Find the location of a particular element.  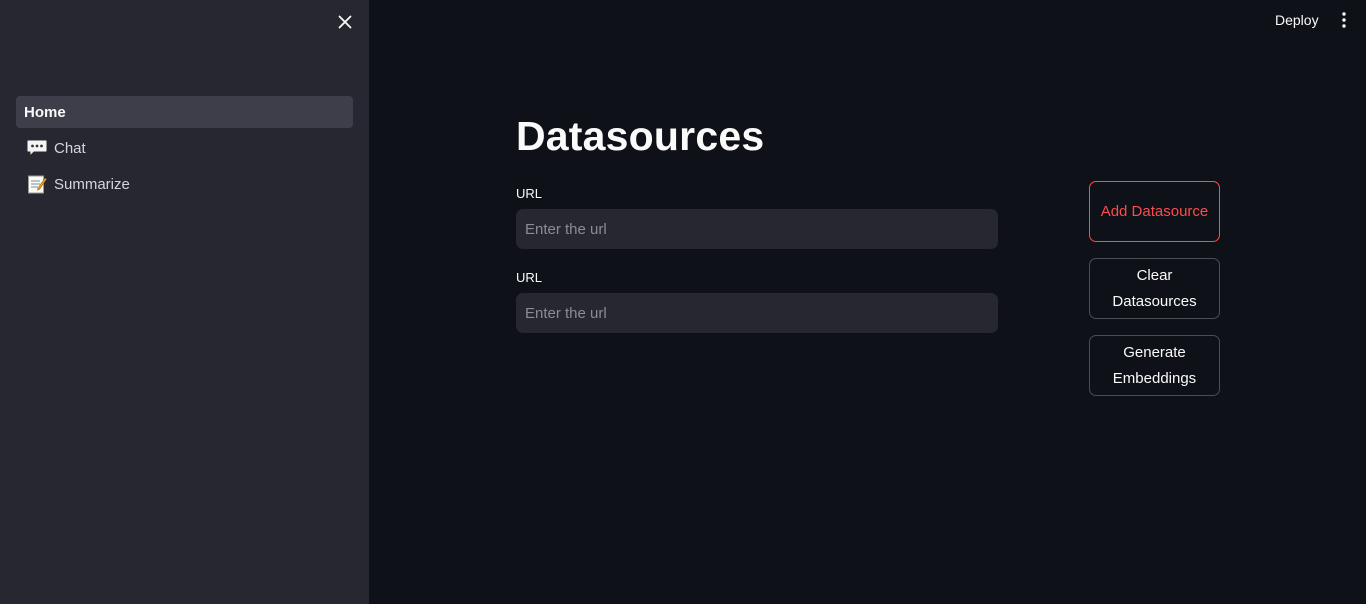

close-icon is located at coordinates (345, 22).